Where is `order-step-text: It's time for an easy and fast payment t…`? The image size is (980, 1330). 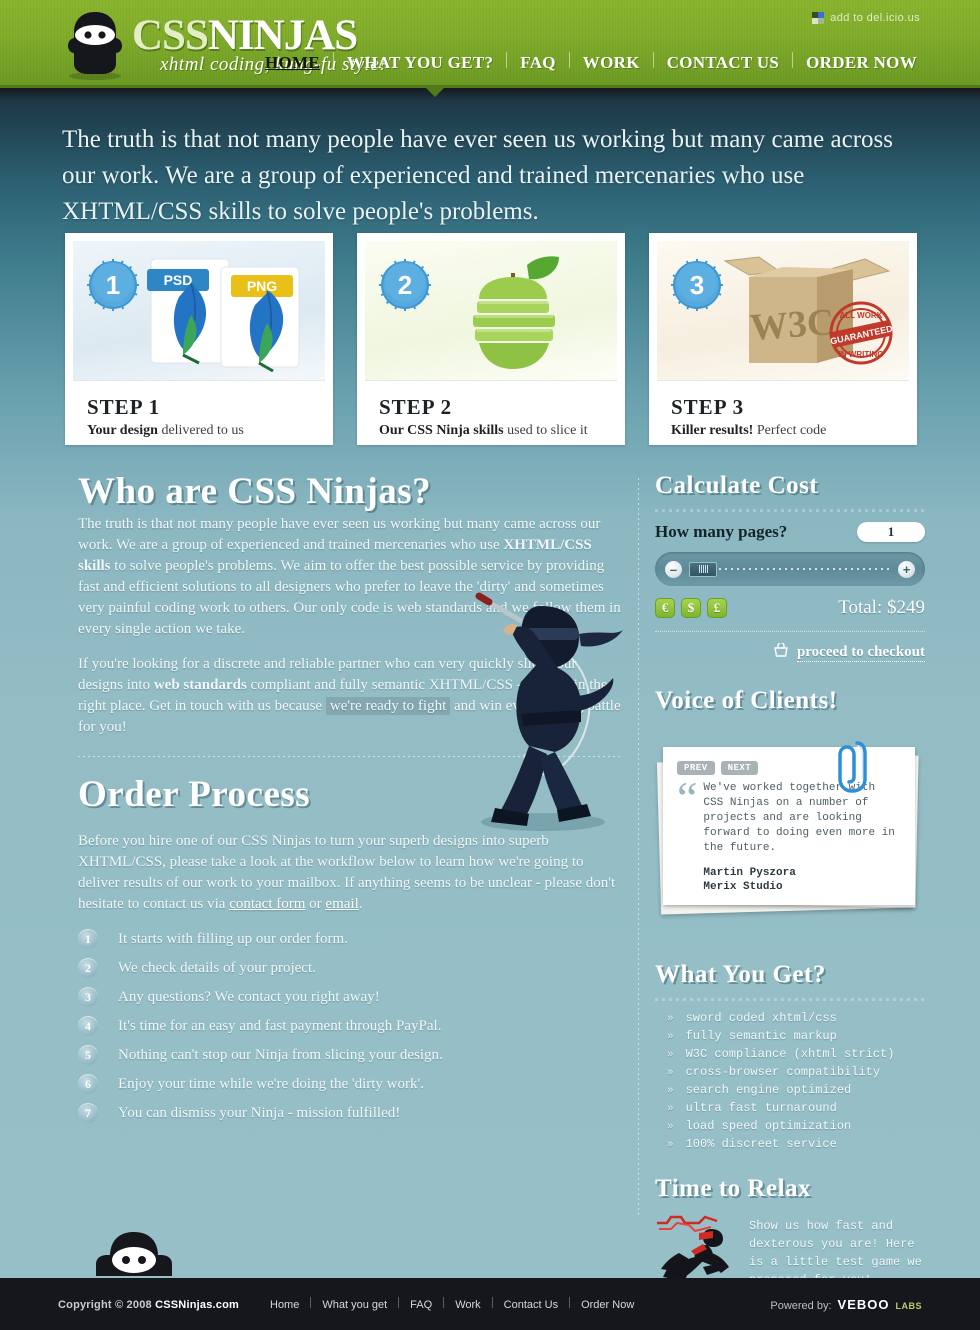
order-step-text: It's time for an easy and fast payment t… is located at coordinates (280, 1025).